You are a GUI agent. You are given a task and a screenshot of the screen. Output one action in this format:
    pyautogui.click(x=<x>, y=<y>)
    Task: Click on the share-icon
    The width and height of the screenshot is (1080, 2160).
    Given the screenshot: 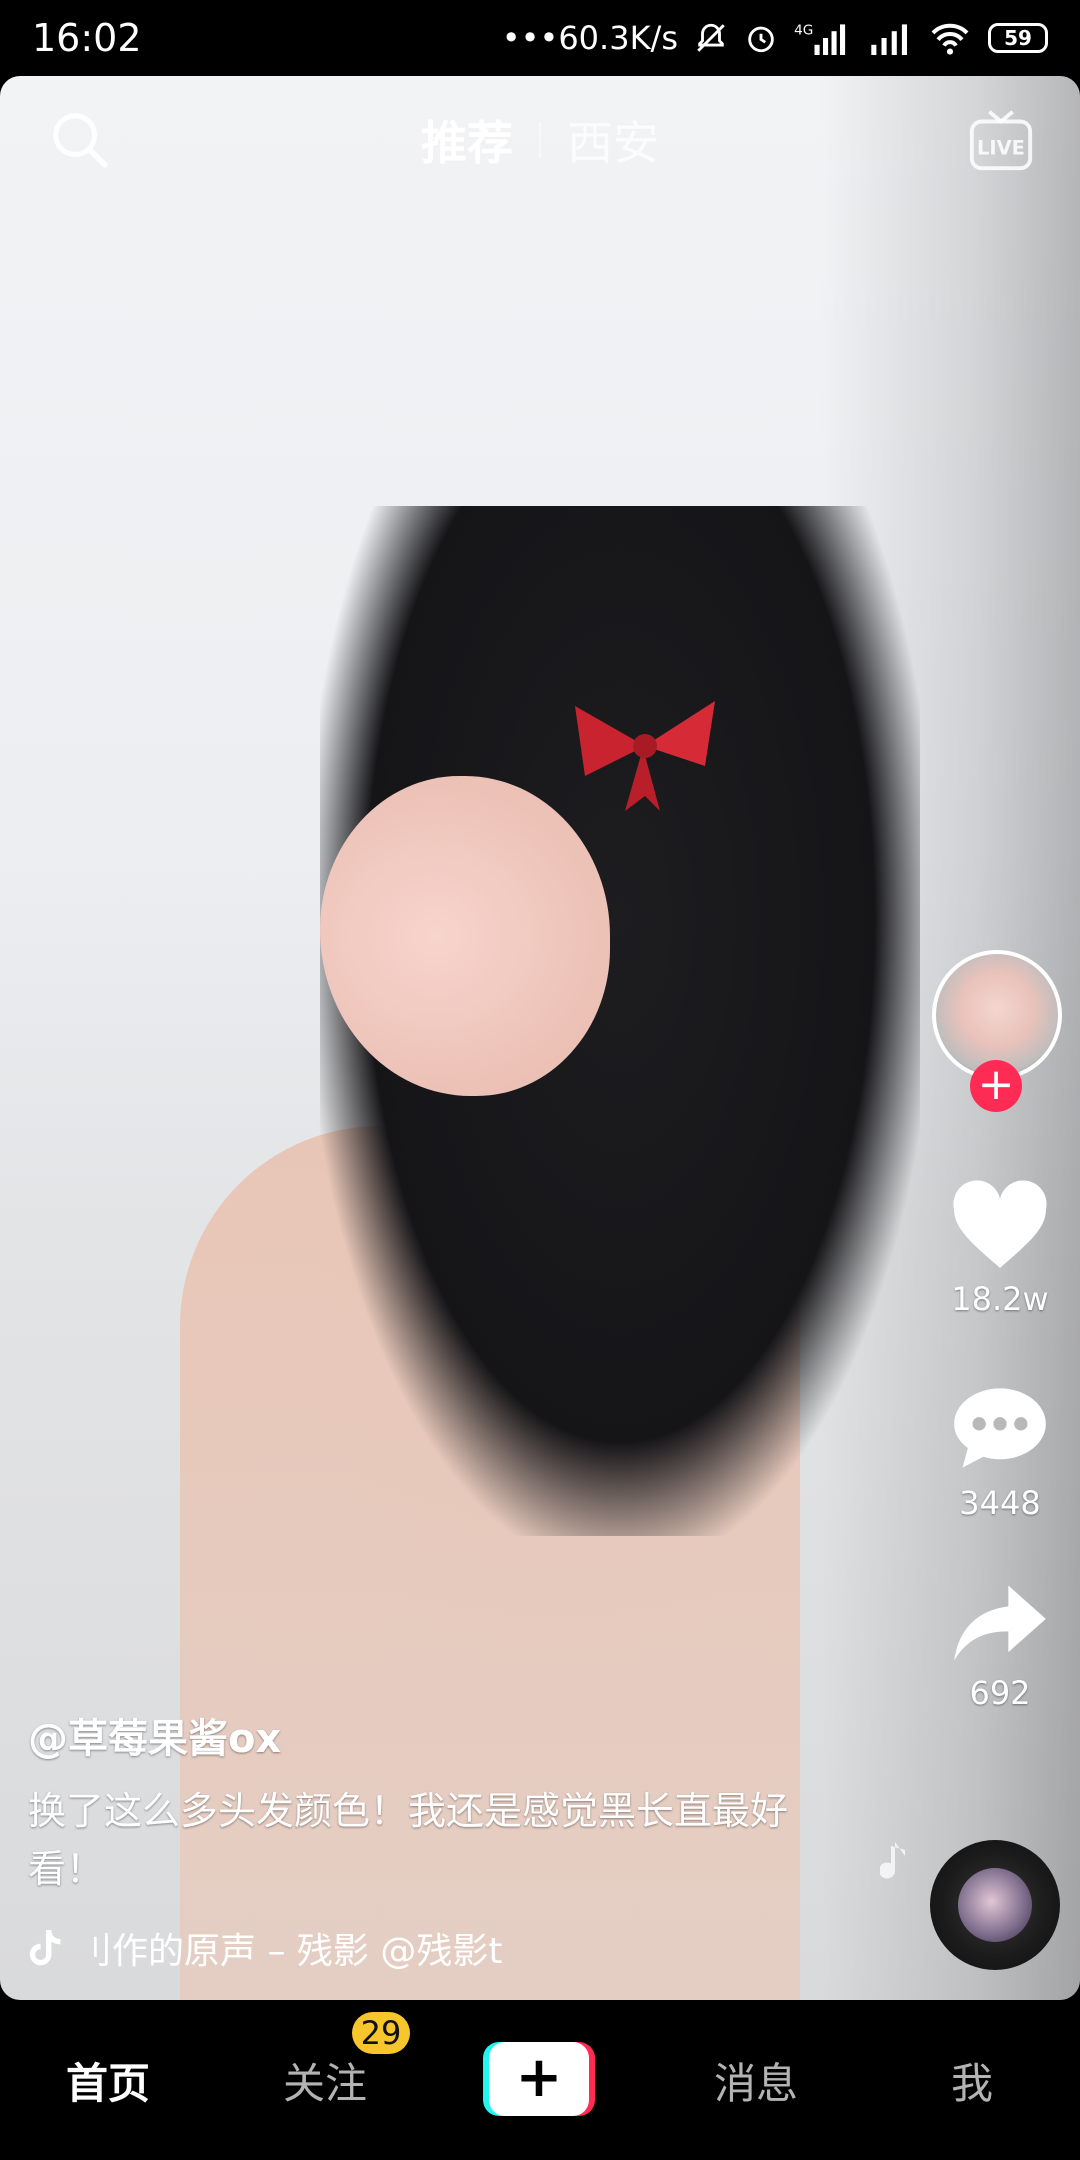 What is the action you would take?
    pyautogui.click(x=1000, y=1623)
    